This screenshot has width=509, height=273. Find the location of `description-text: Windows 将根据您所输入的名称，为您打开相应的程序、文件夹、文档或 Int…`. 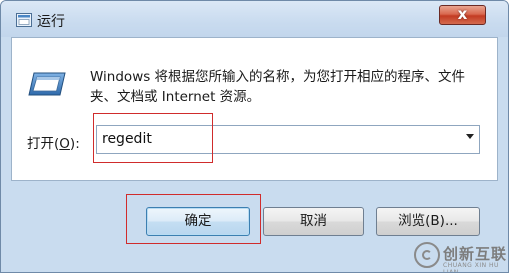

description-text: Windows 将根据您所输入的名称，为您打开相应的程序、文件夹、文档或 Int… is located at coordinates (278, 87).